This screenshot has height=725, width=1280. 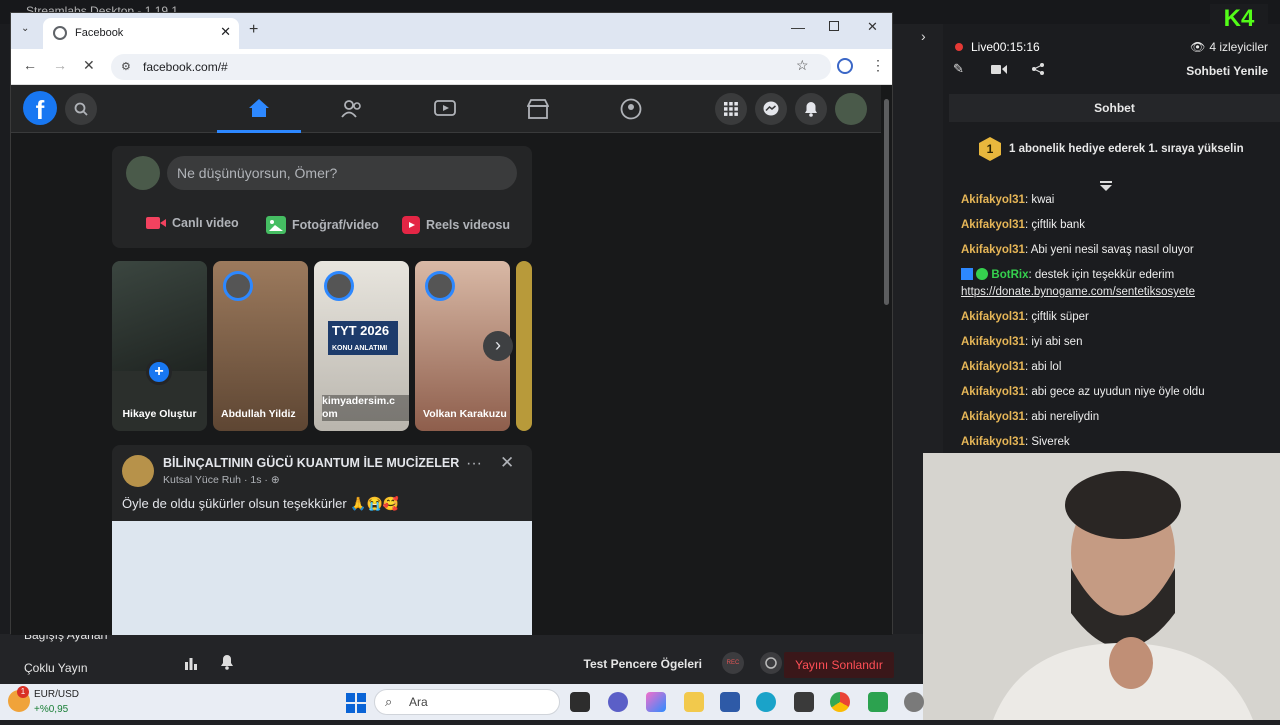 What do you see at coordinates (311, 463) in the screenshot?
I see `post-title: BİLİNÇALTININ GÜCÜ KUANTUM İLE MUCİZELER` at bounding box center [311, 463].